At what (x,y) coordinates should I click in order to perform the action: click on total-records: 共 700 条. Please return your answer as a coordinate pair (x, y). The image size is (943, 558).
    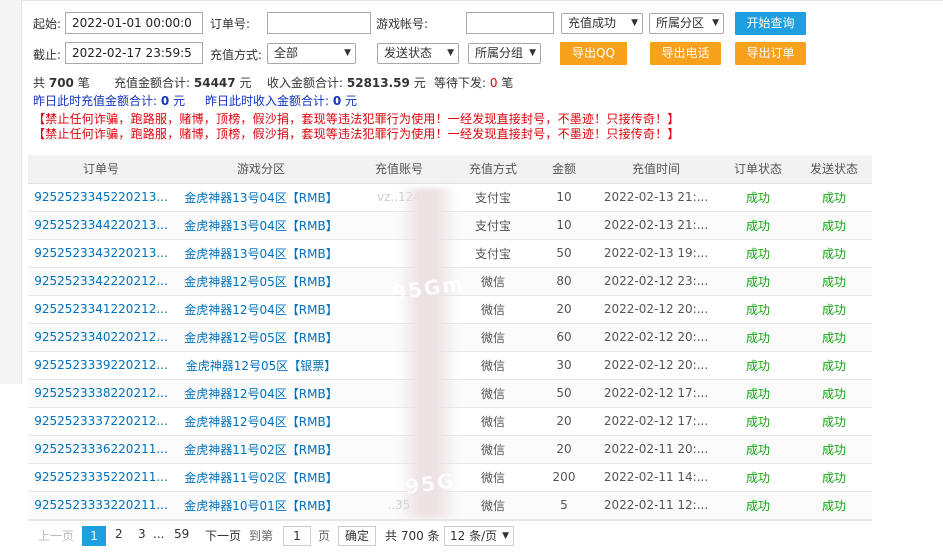
    Looking at the image, I should click on (412, 536).